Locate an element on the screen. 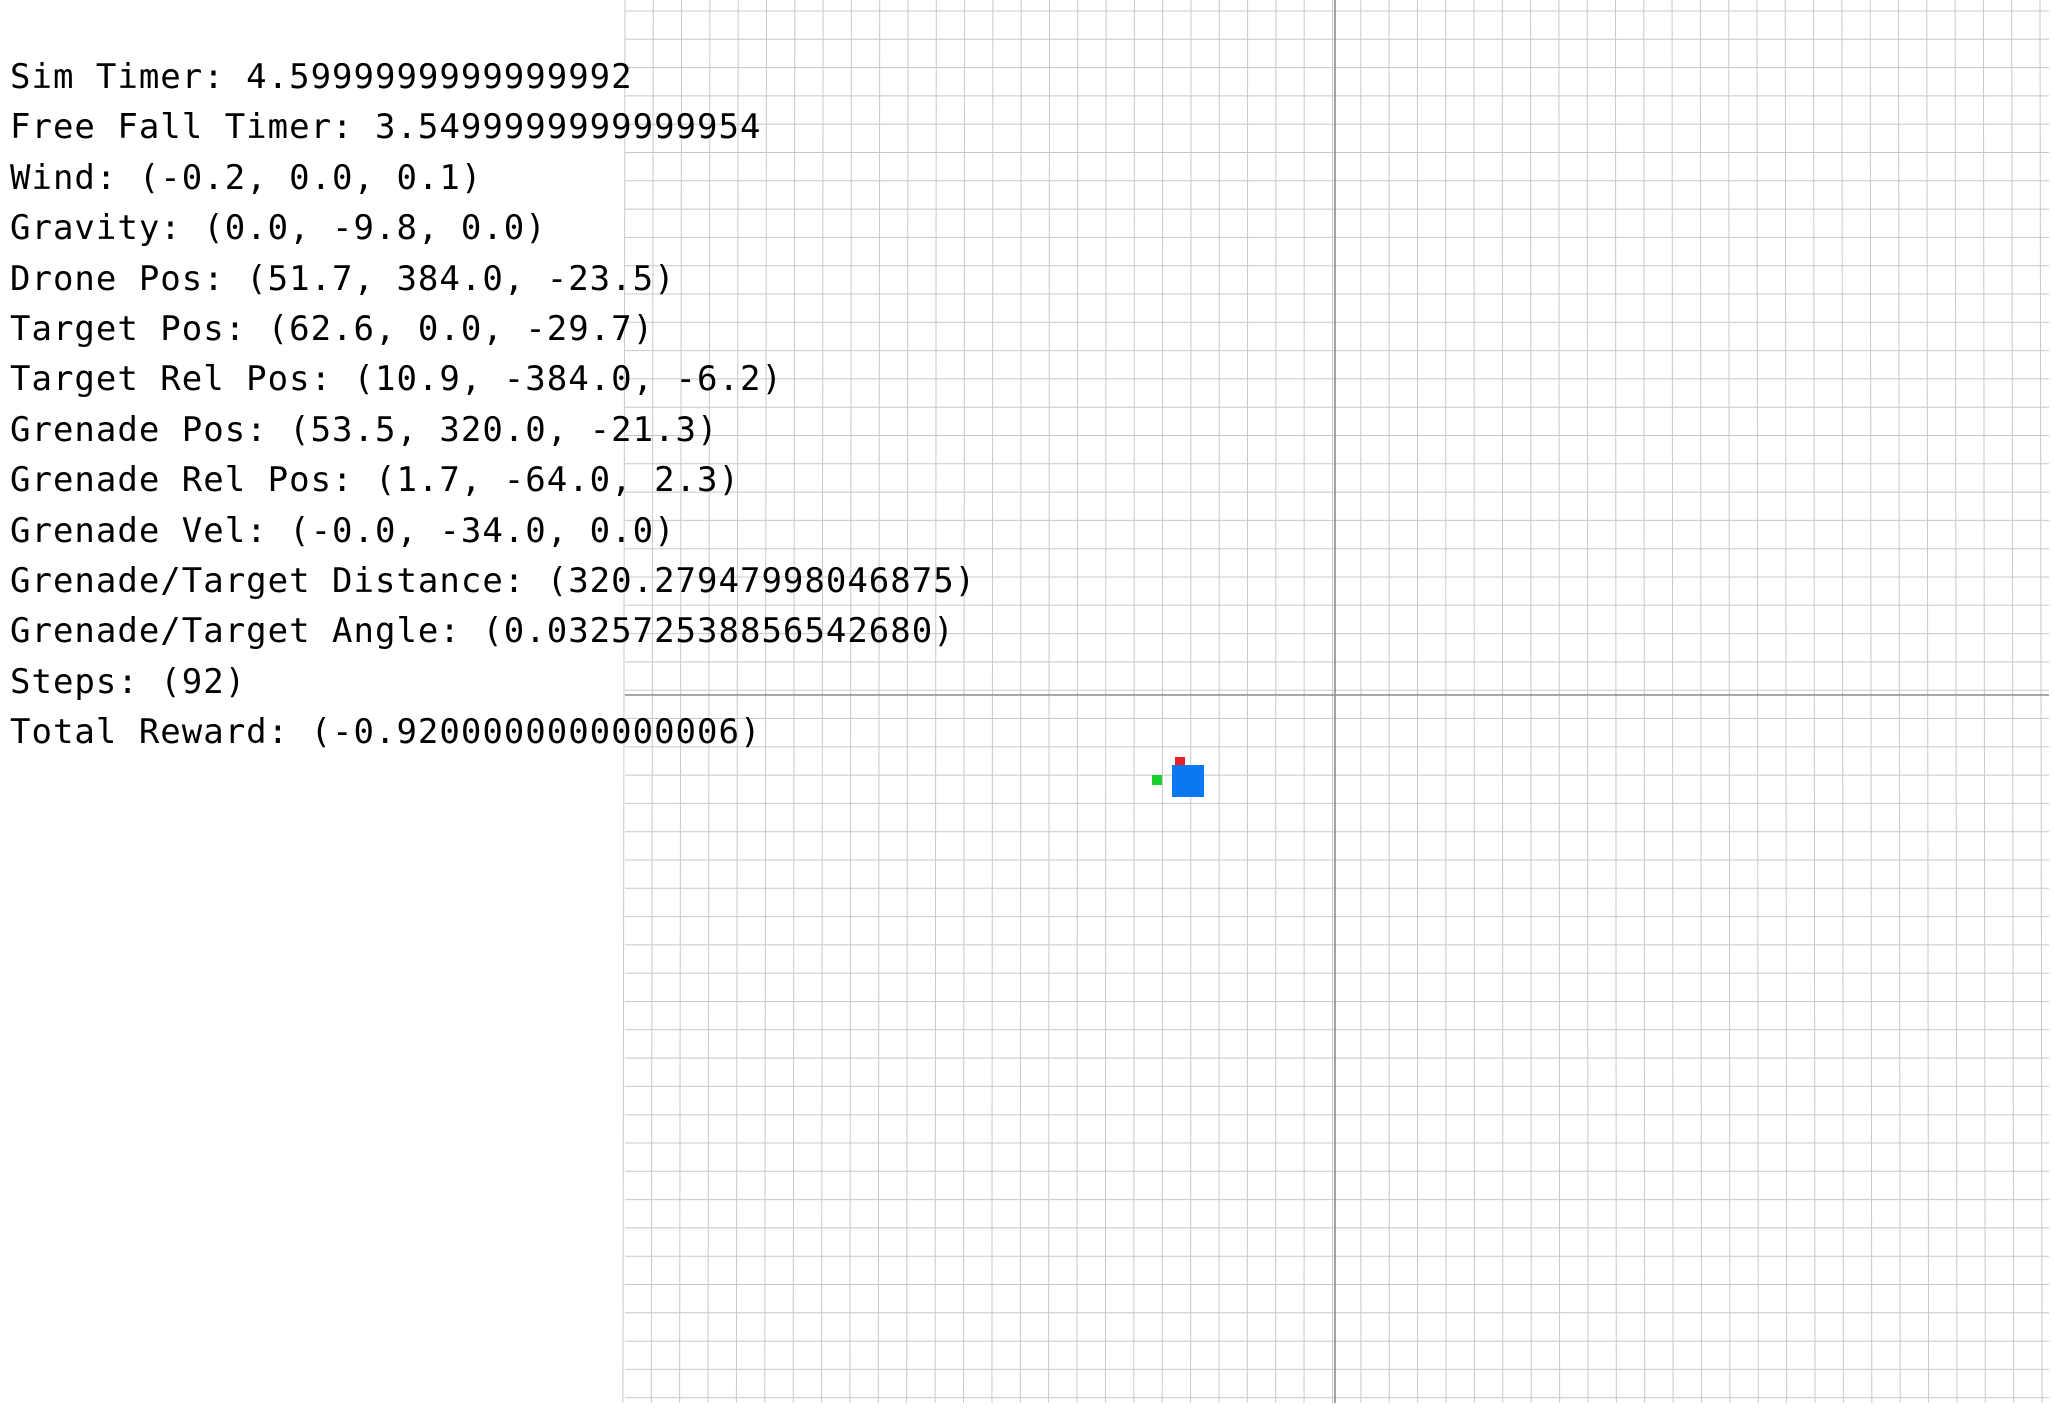 The width and height of the screenshot is (2054, 1410). target-marker is located at coordinates (1157, 780).